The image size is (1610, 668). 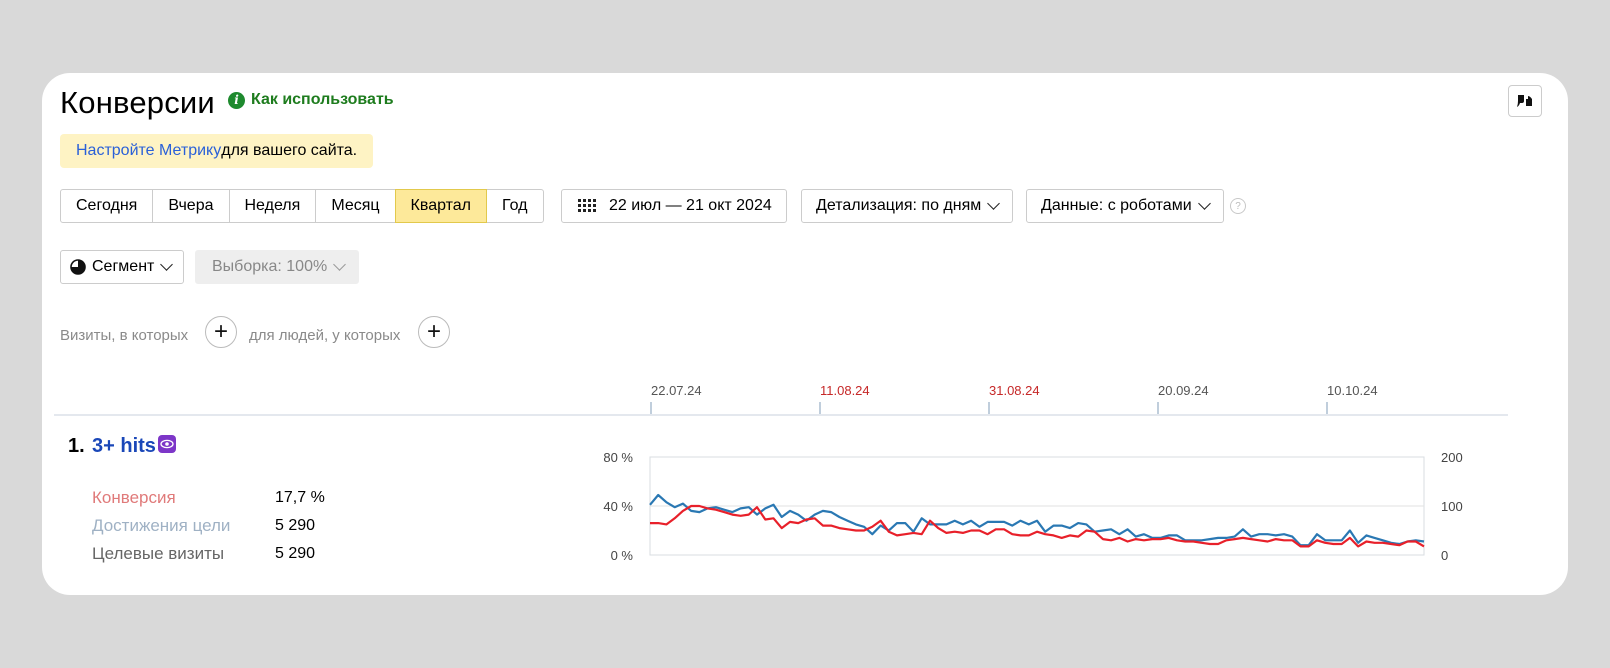 What do you see at coordinates (1452, 506) in the screenshot?
I see `right-axis-label: 100` at bounding box center [1452, 506].